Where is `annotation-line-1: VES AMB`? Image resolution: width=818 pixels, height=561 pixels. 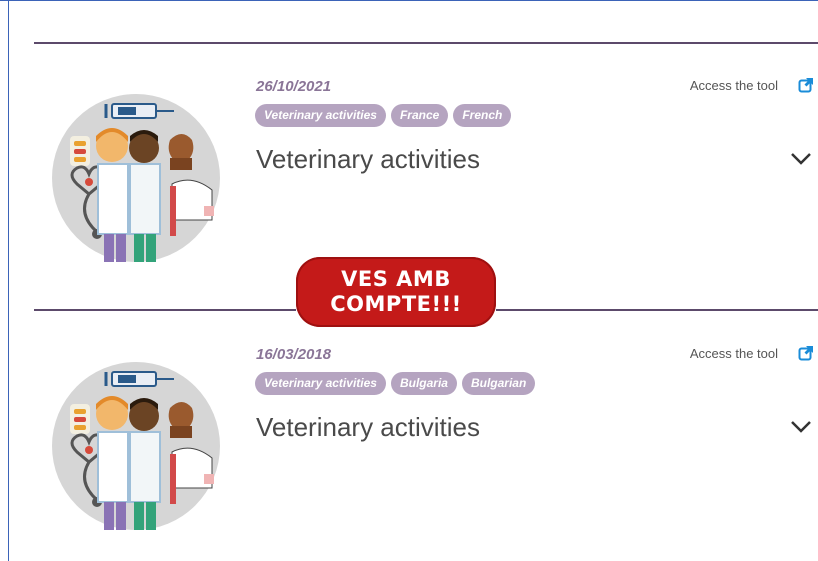
annotation-line-1: VES AMB is located at coordinates (396, 279).